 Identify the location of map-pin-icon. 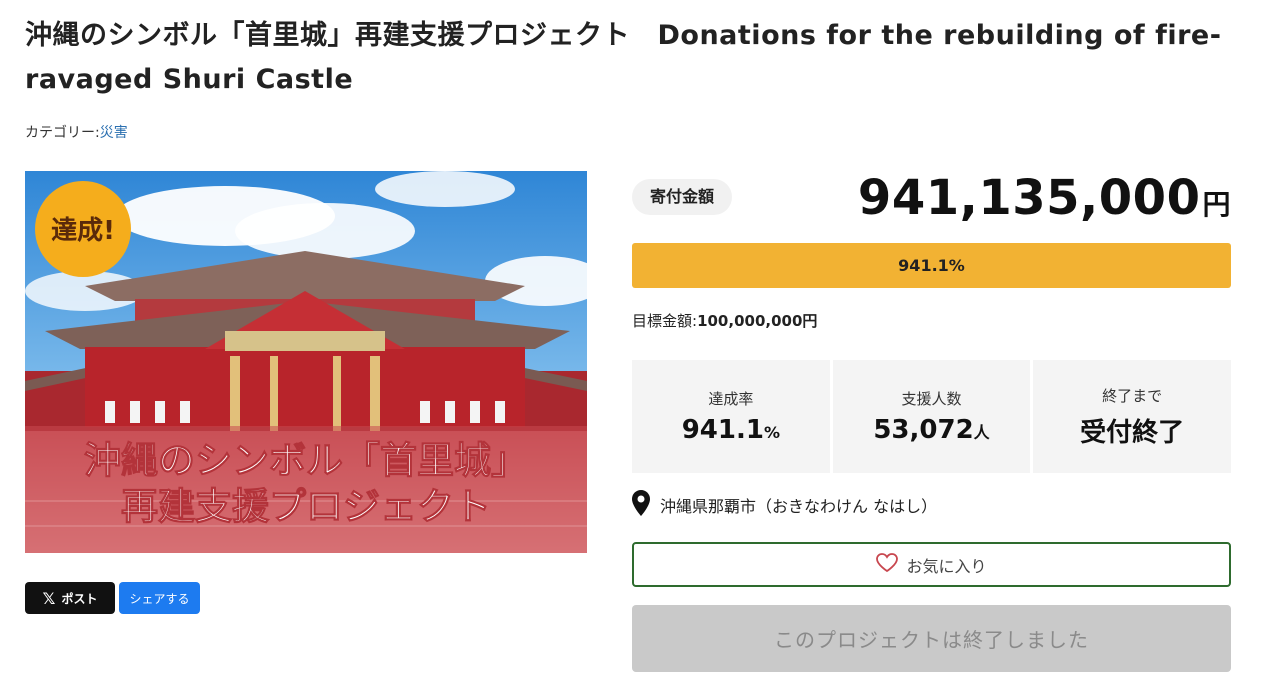
(641, 505).